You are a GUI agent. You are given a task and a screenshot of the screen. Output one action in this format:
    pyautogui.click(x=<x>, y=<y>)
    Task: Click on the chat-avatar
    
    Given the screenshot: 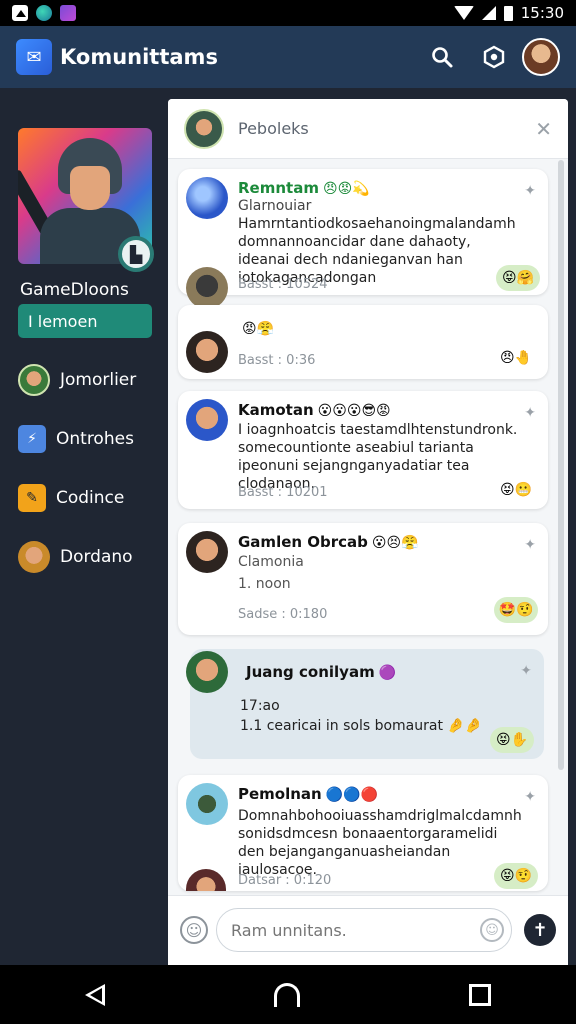 What is the action you would take?
    pyautogui.click(x=204, y=128)
    